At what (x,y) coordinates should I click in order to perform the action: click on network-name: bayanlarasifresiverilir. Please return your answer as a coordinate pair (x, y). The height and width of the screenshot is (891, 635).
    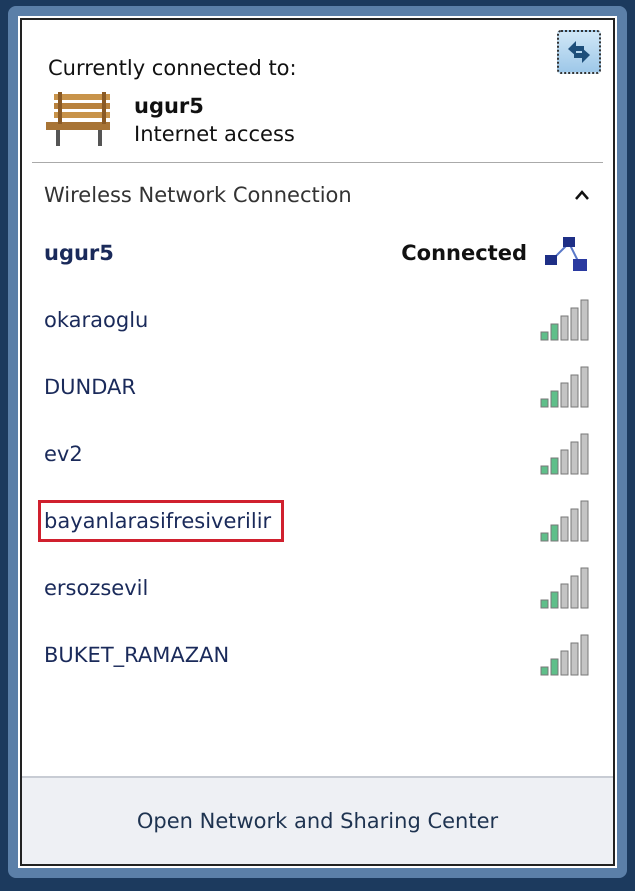
    Looking at the image, I should click on (161, 521).